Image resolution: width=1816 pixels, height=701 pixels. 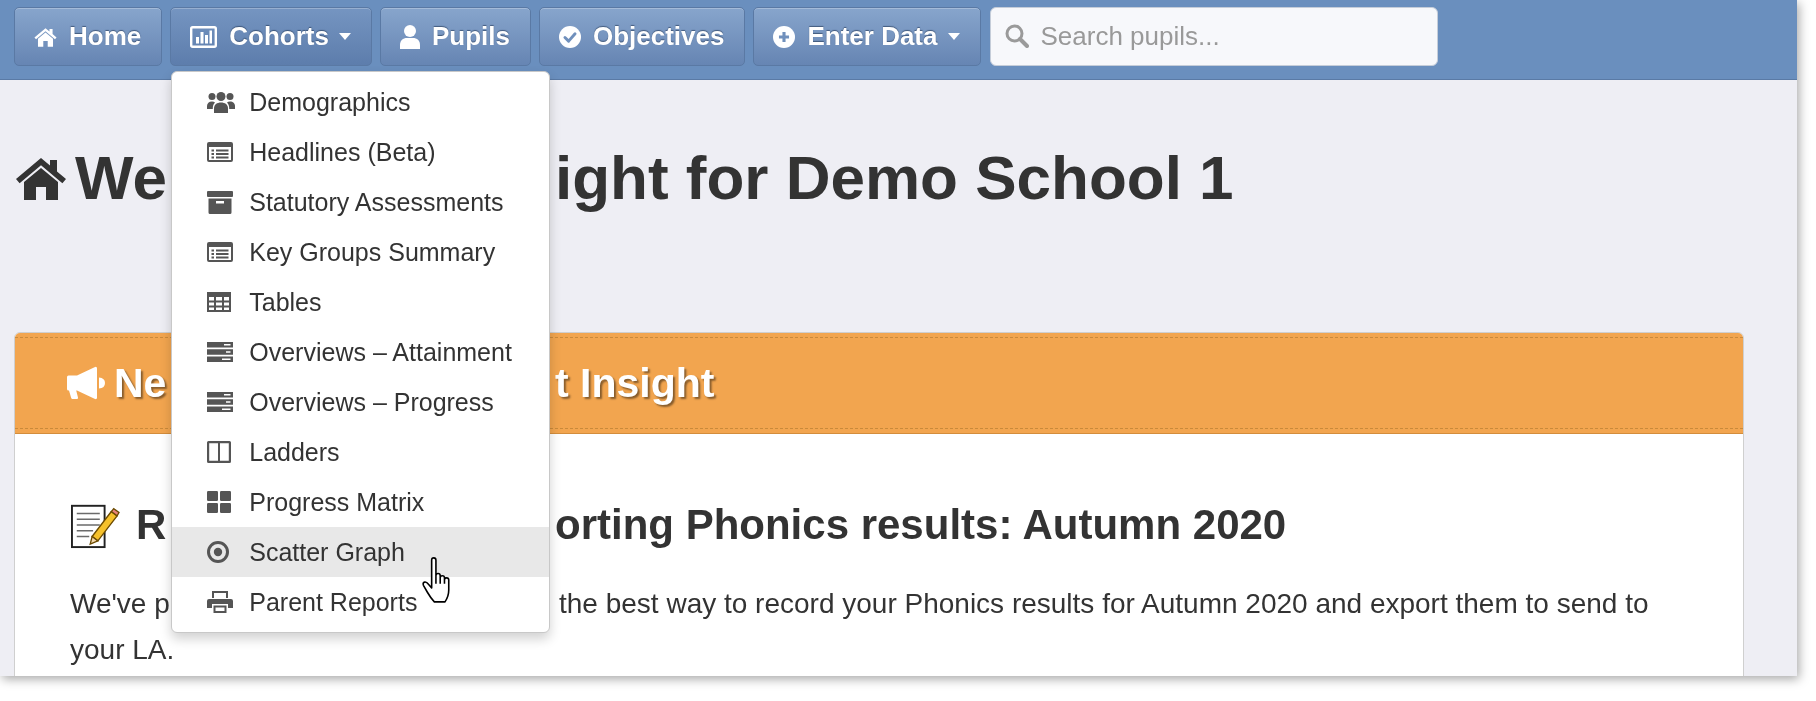 I want to click on page-title: We, so click(x=121, y=178).